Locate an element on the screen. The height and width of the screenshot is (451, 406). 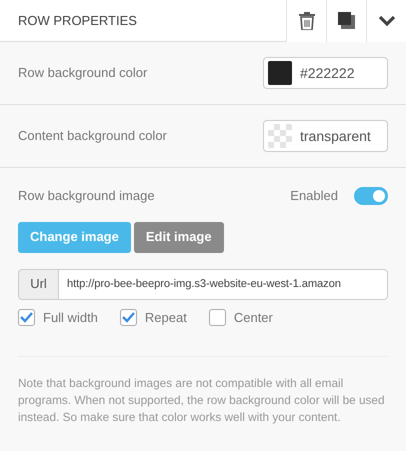
duplicate-button is located at coordinates (346, 21).